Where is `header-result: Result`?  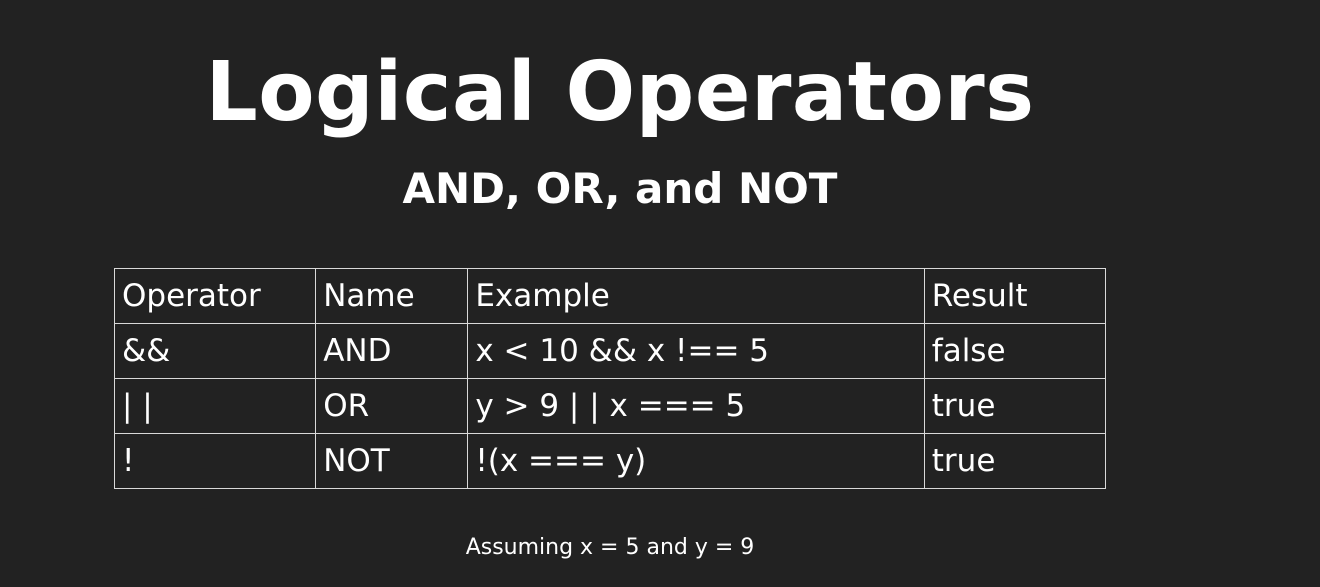
header-result: Result is located at coordinates (1015, 296).